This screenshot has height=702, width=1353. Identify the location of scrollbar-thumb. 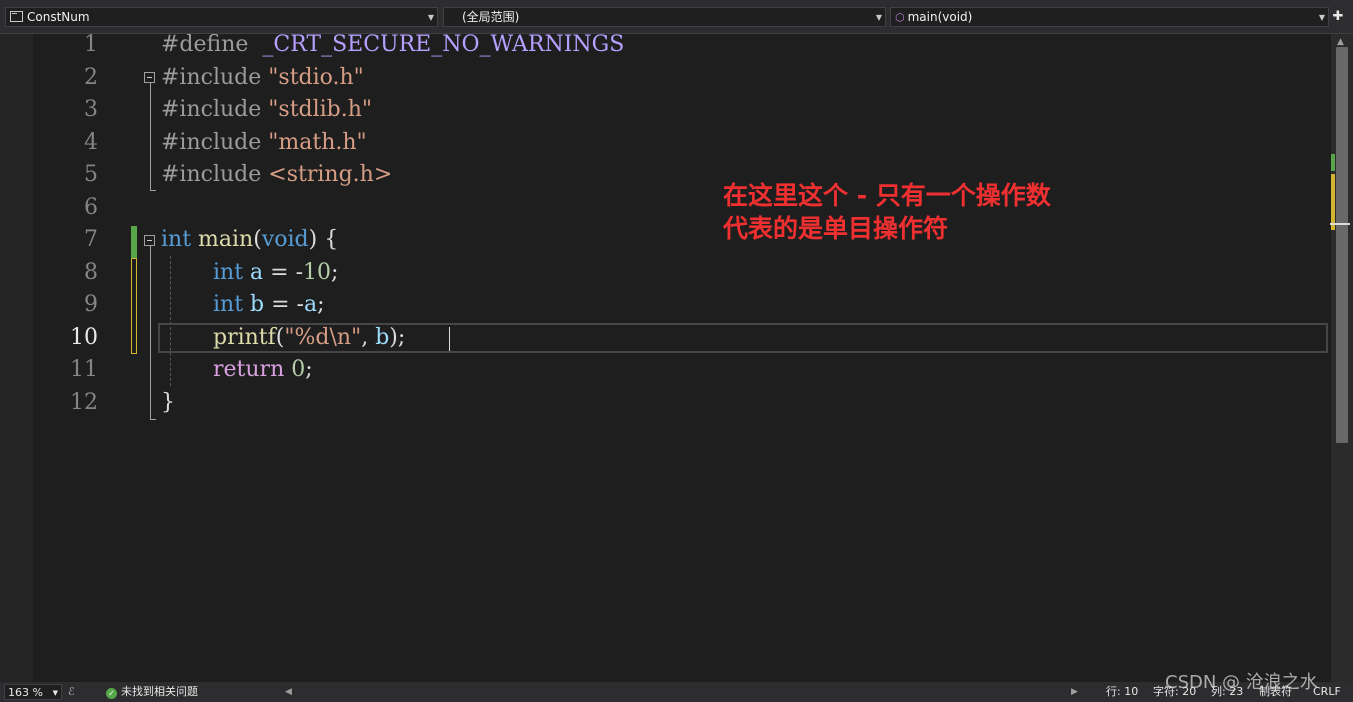
(1342, 245).